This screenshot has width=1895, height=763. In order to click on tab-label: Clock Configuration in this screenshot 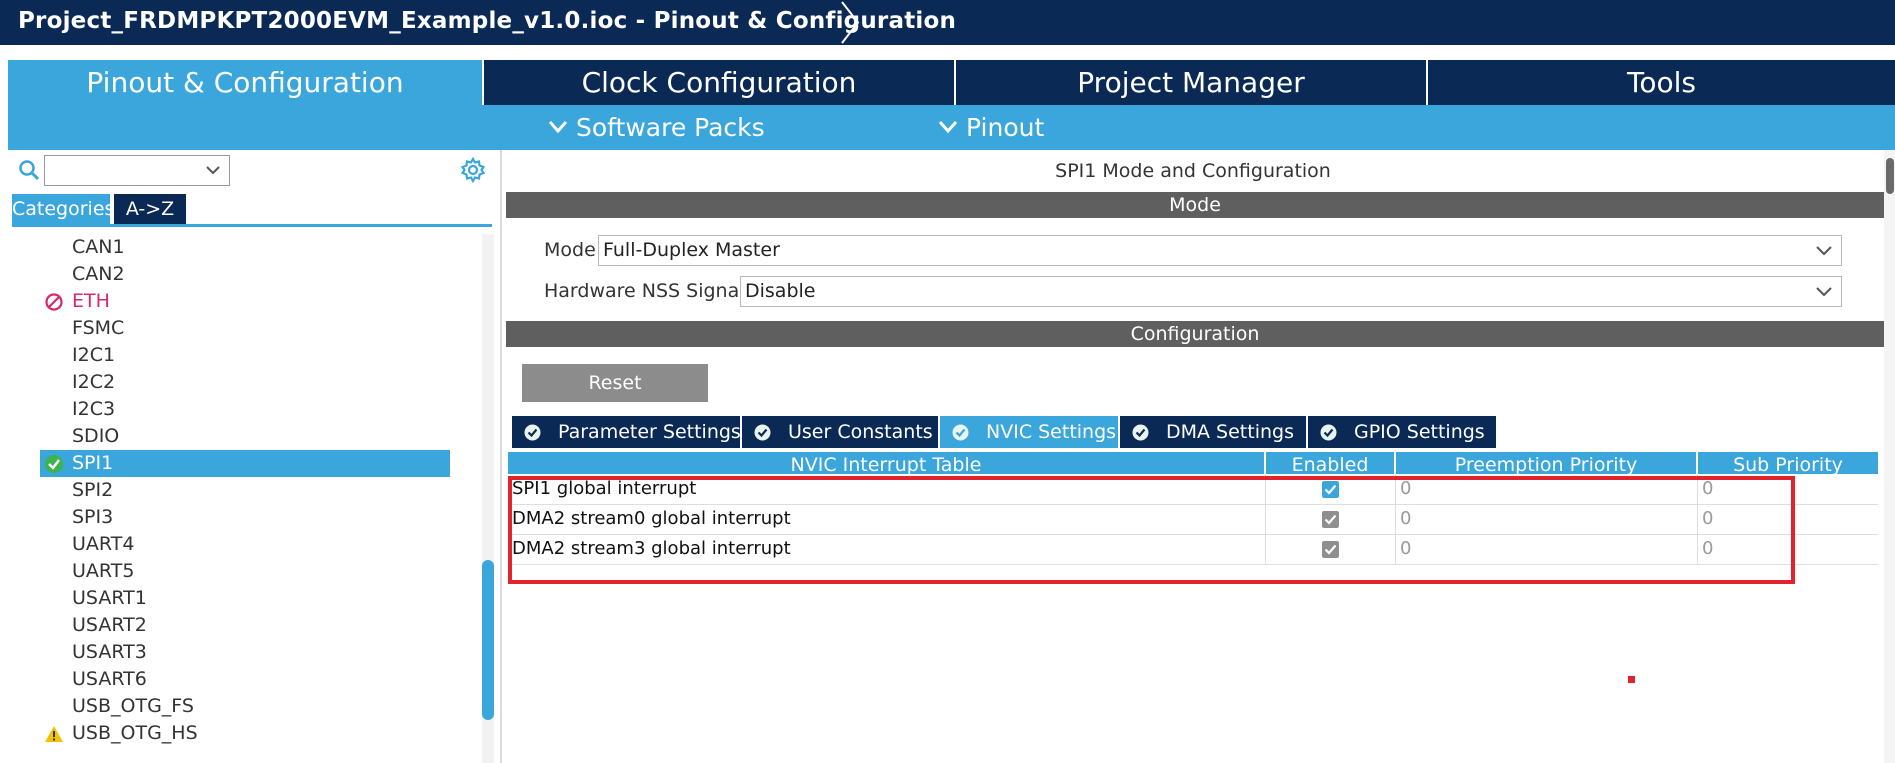, I will do `click(719, 82)`.